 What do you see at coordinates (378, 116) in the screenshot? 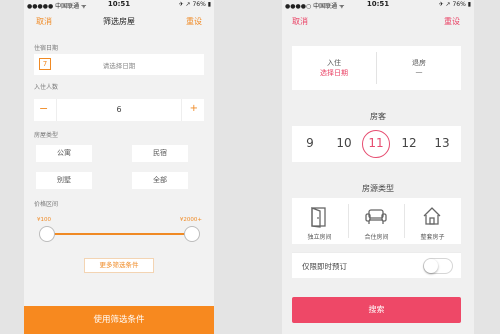
I see `guests-label: 房客` at bounding box center [378, 116].